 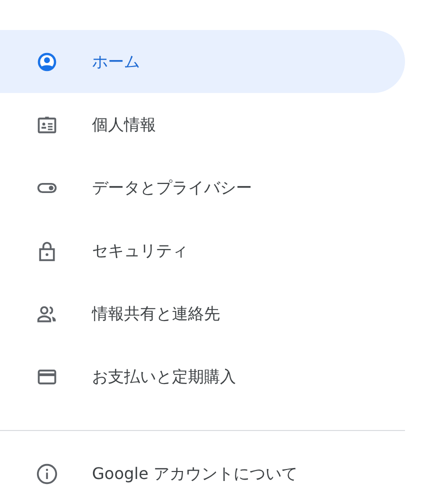 I want to click on account-circle-icon, so click(x=47, y=61).